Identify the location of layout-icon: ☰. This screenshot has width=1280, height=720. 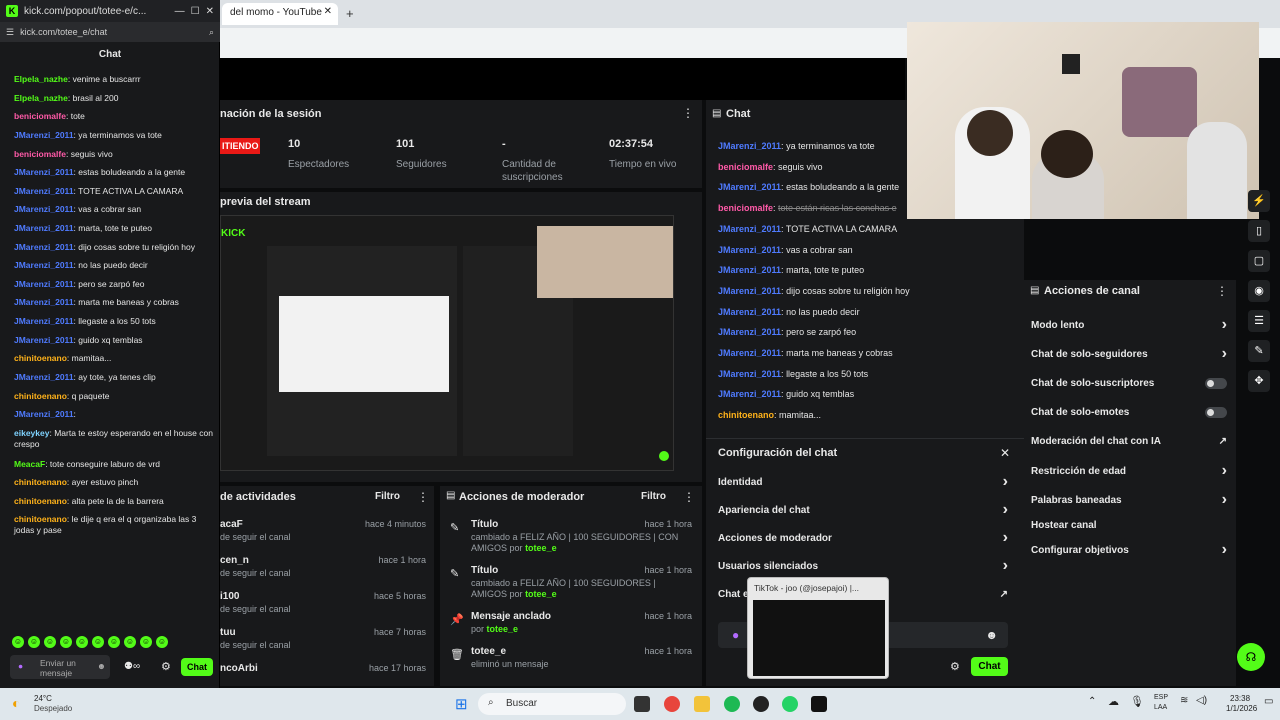
(1259, 321).